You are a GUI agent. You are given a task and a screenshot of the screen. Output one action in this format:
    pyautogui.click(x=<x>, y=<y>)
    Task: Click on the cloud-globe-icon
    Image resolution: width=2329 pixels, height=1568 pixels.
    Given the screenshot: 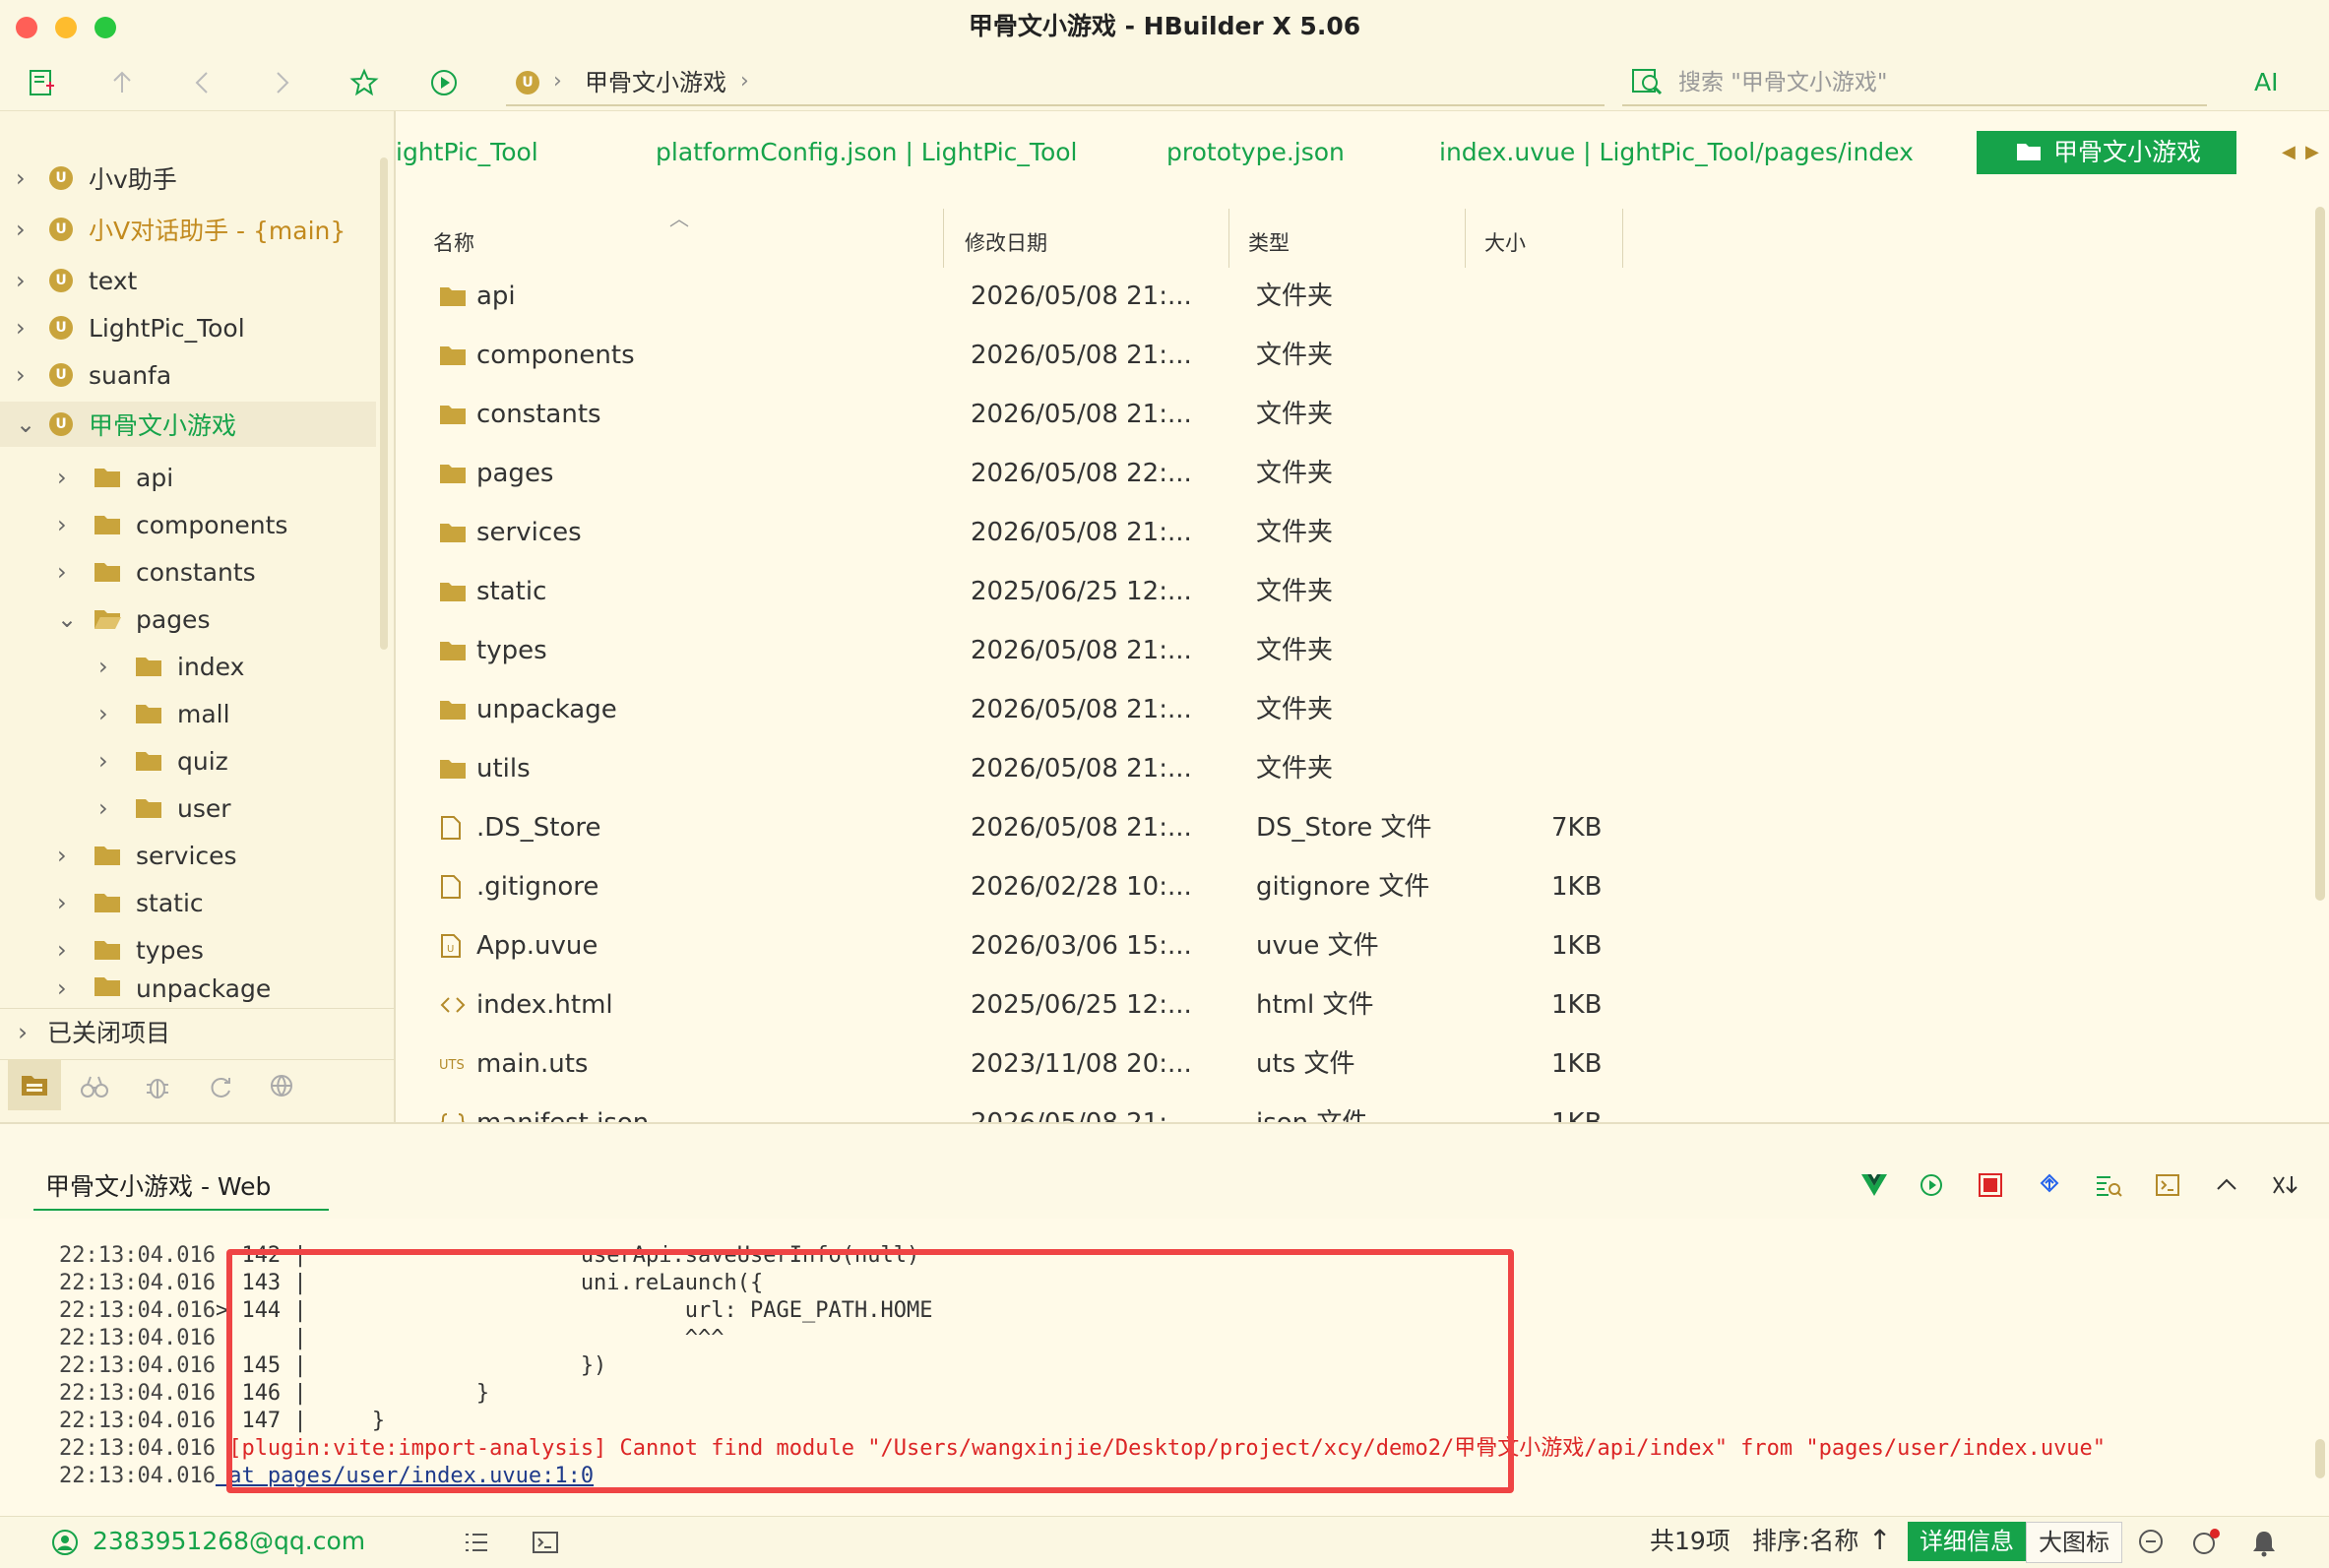 What is the action you would take?
    pyautogui.click(x=284, y=1086)
    